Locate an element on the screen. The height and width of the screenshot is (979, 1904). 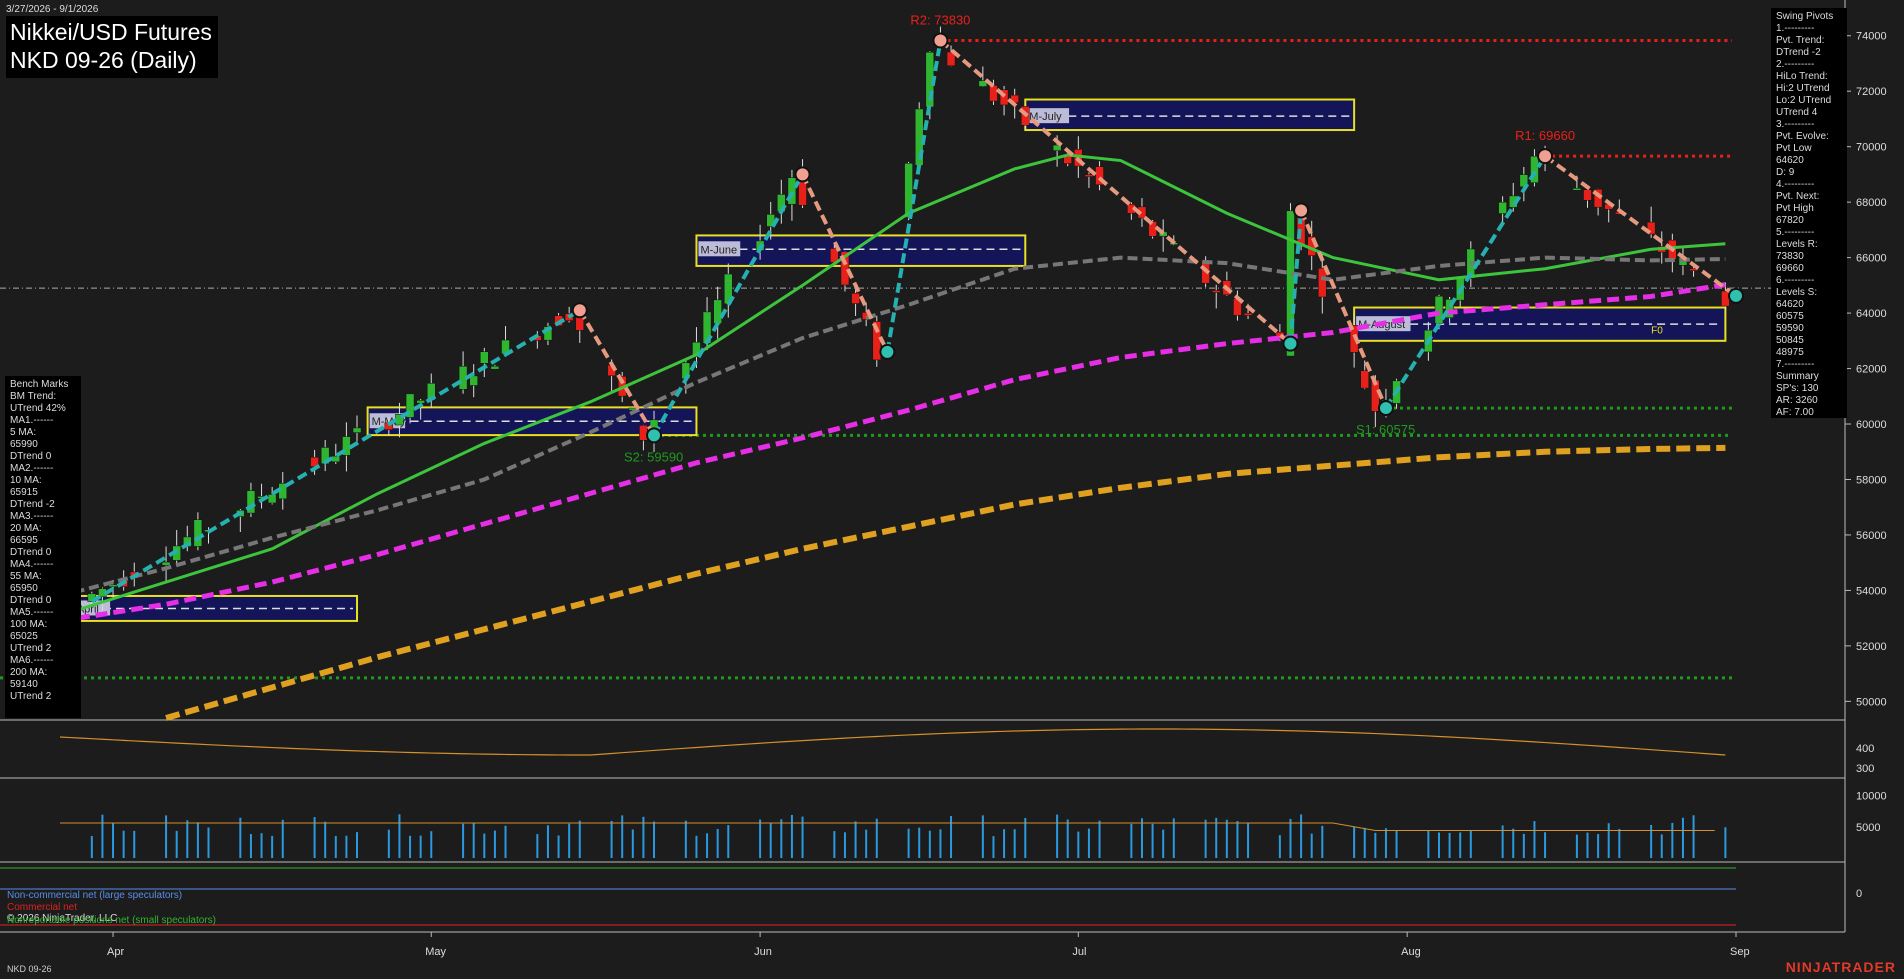
panel-line: UTrend 42% is located at coordinates (38, 408).